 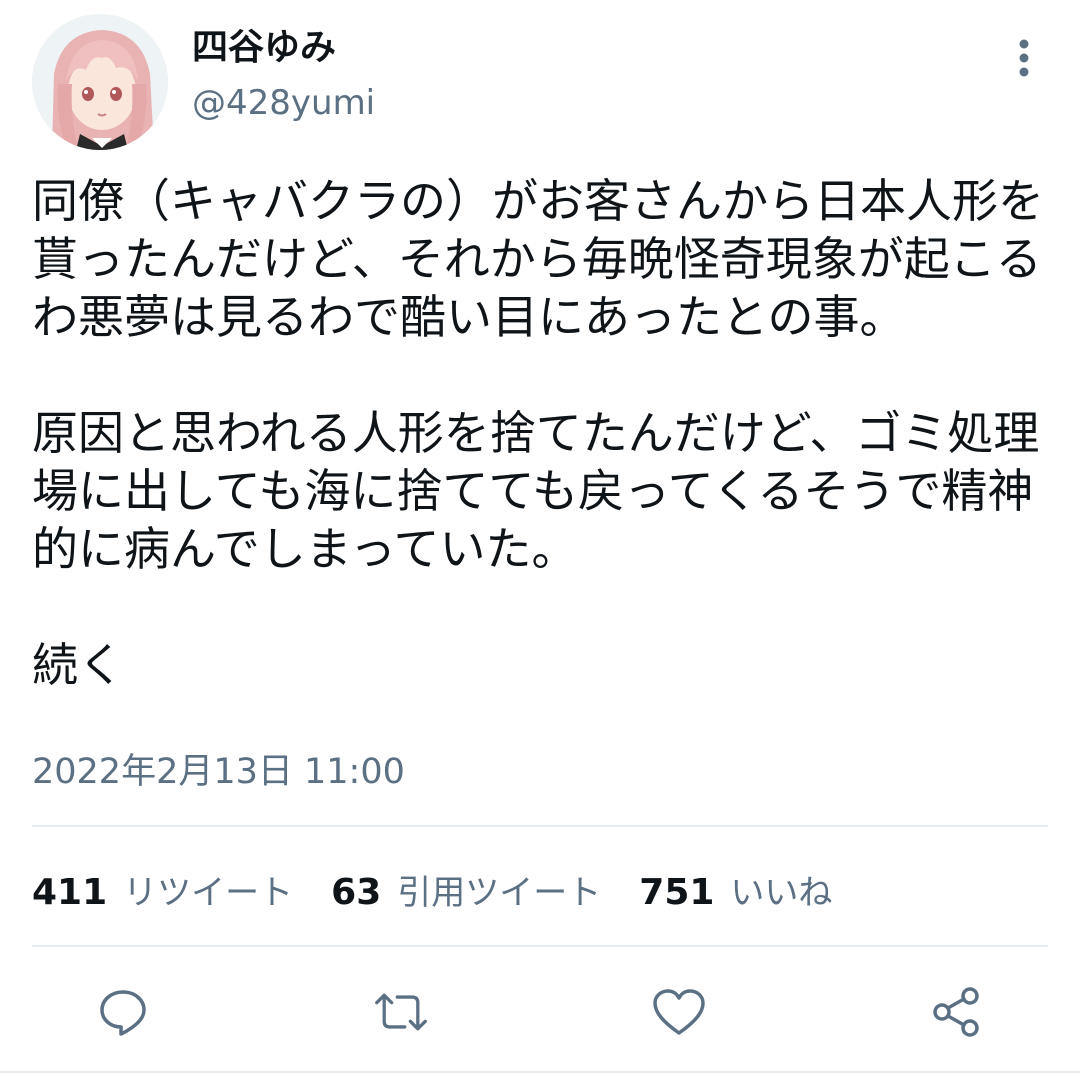 I want to click on share-icon, so click(x=956, y=1012).